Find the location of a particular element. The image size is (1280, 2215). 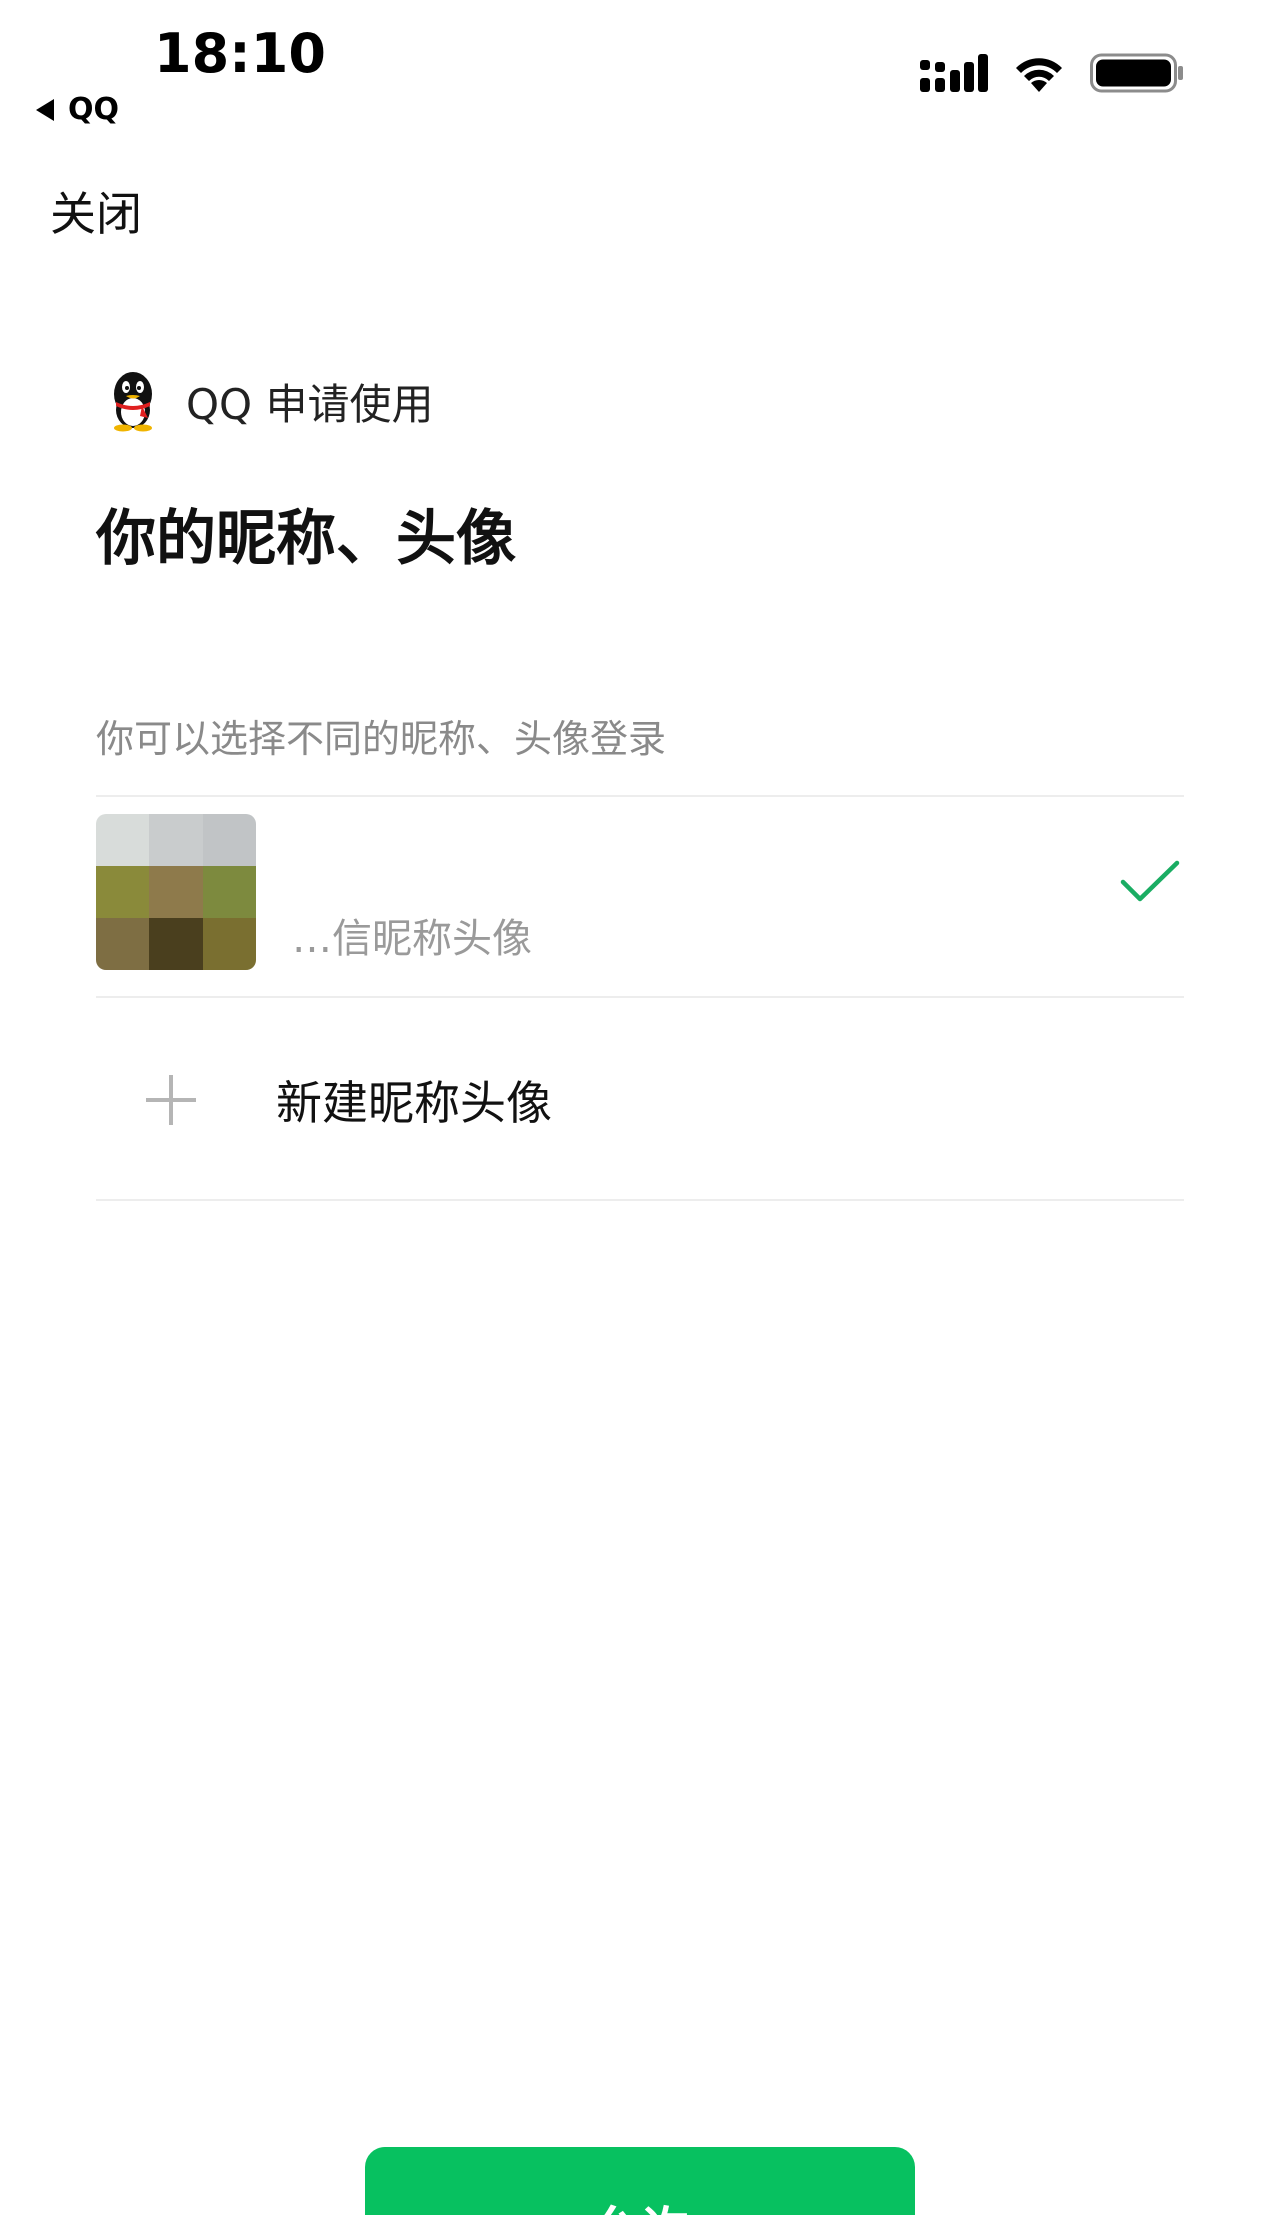

wifi-icon is located at coordinates (1039, 75).